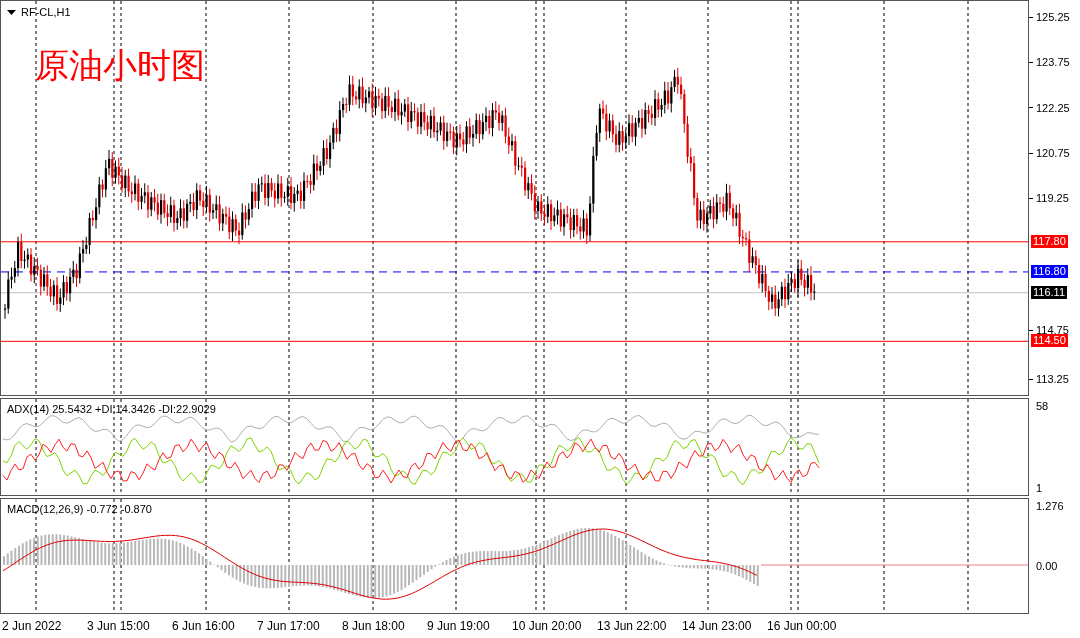  Describe the element at coordinates (1049, 241) in the screenshot. I see `price-tag: 117.80` at that location.